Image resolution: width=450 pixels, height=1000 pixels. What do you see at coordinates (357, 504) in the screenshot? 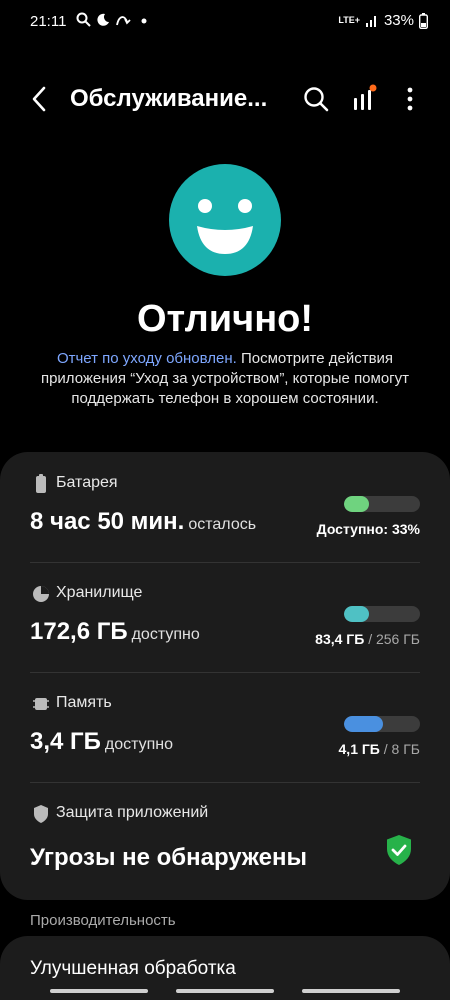
I see `battery-bar-fill` at bounding box center [357, 504].